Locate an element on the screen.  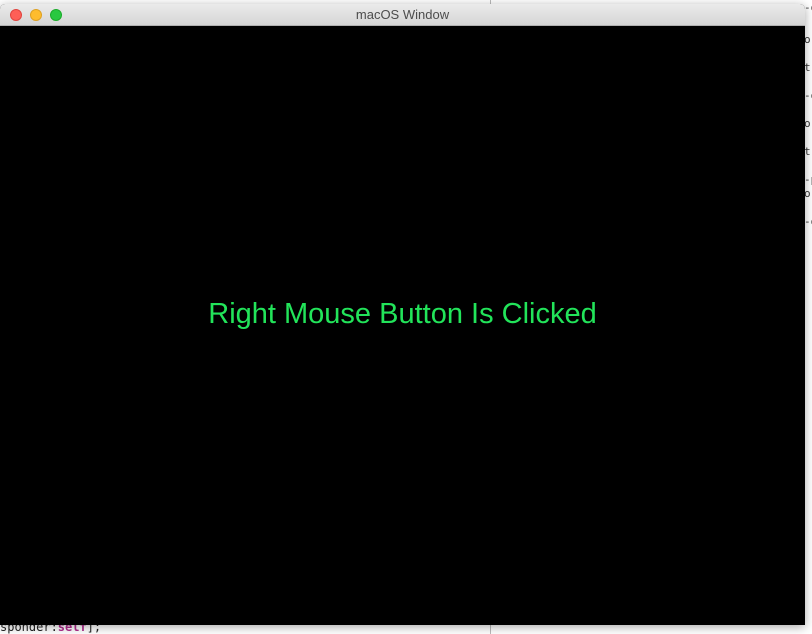
window-title: macOS Window is located at coordinates (402, 14).